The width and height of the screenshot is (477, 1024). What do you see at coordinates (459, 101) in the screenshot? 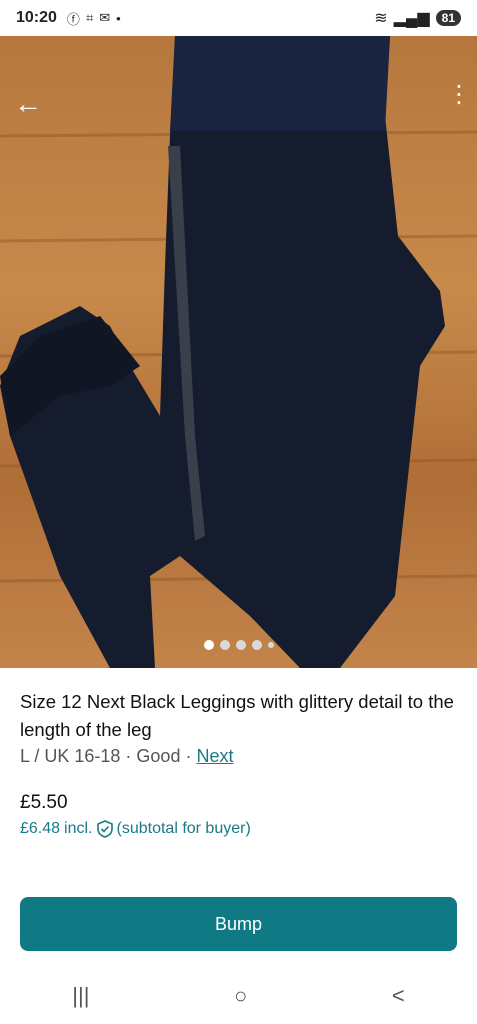
I see `more-options-icon: ⋮` at bounding box center [459, 101].